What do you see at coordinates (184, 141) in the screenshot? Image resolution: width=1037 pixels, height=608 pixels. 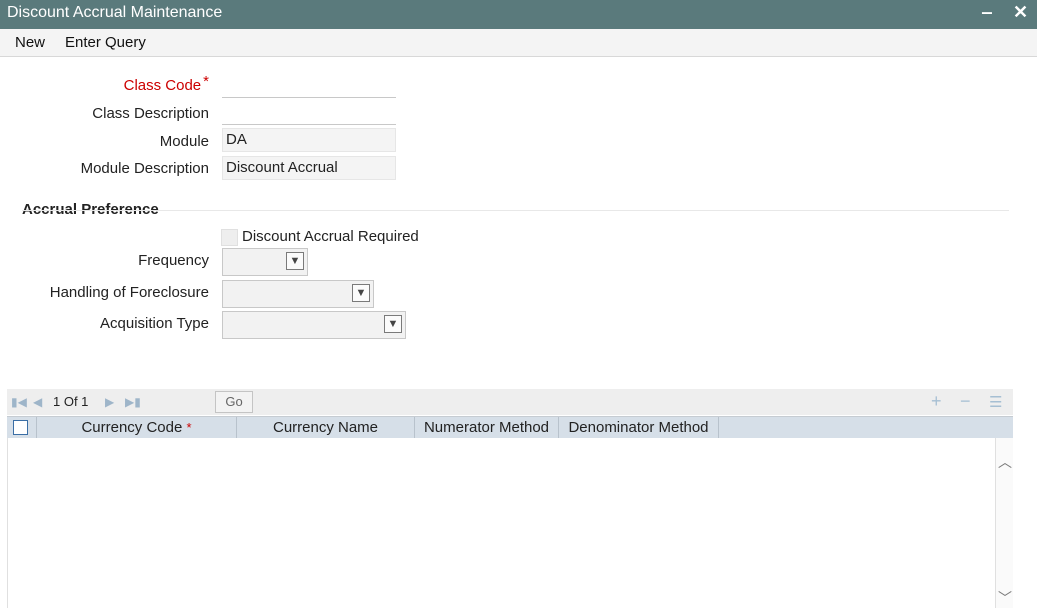 I see `module-label: Module` at bounding box center [184, 141].